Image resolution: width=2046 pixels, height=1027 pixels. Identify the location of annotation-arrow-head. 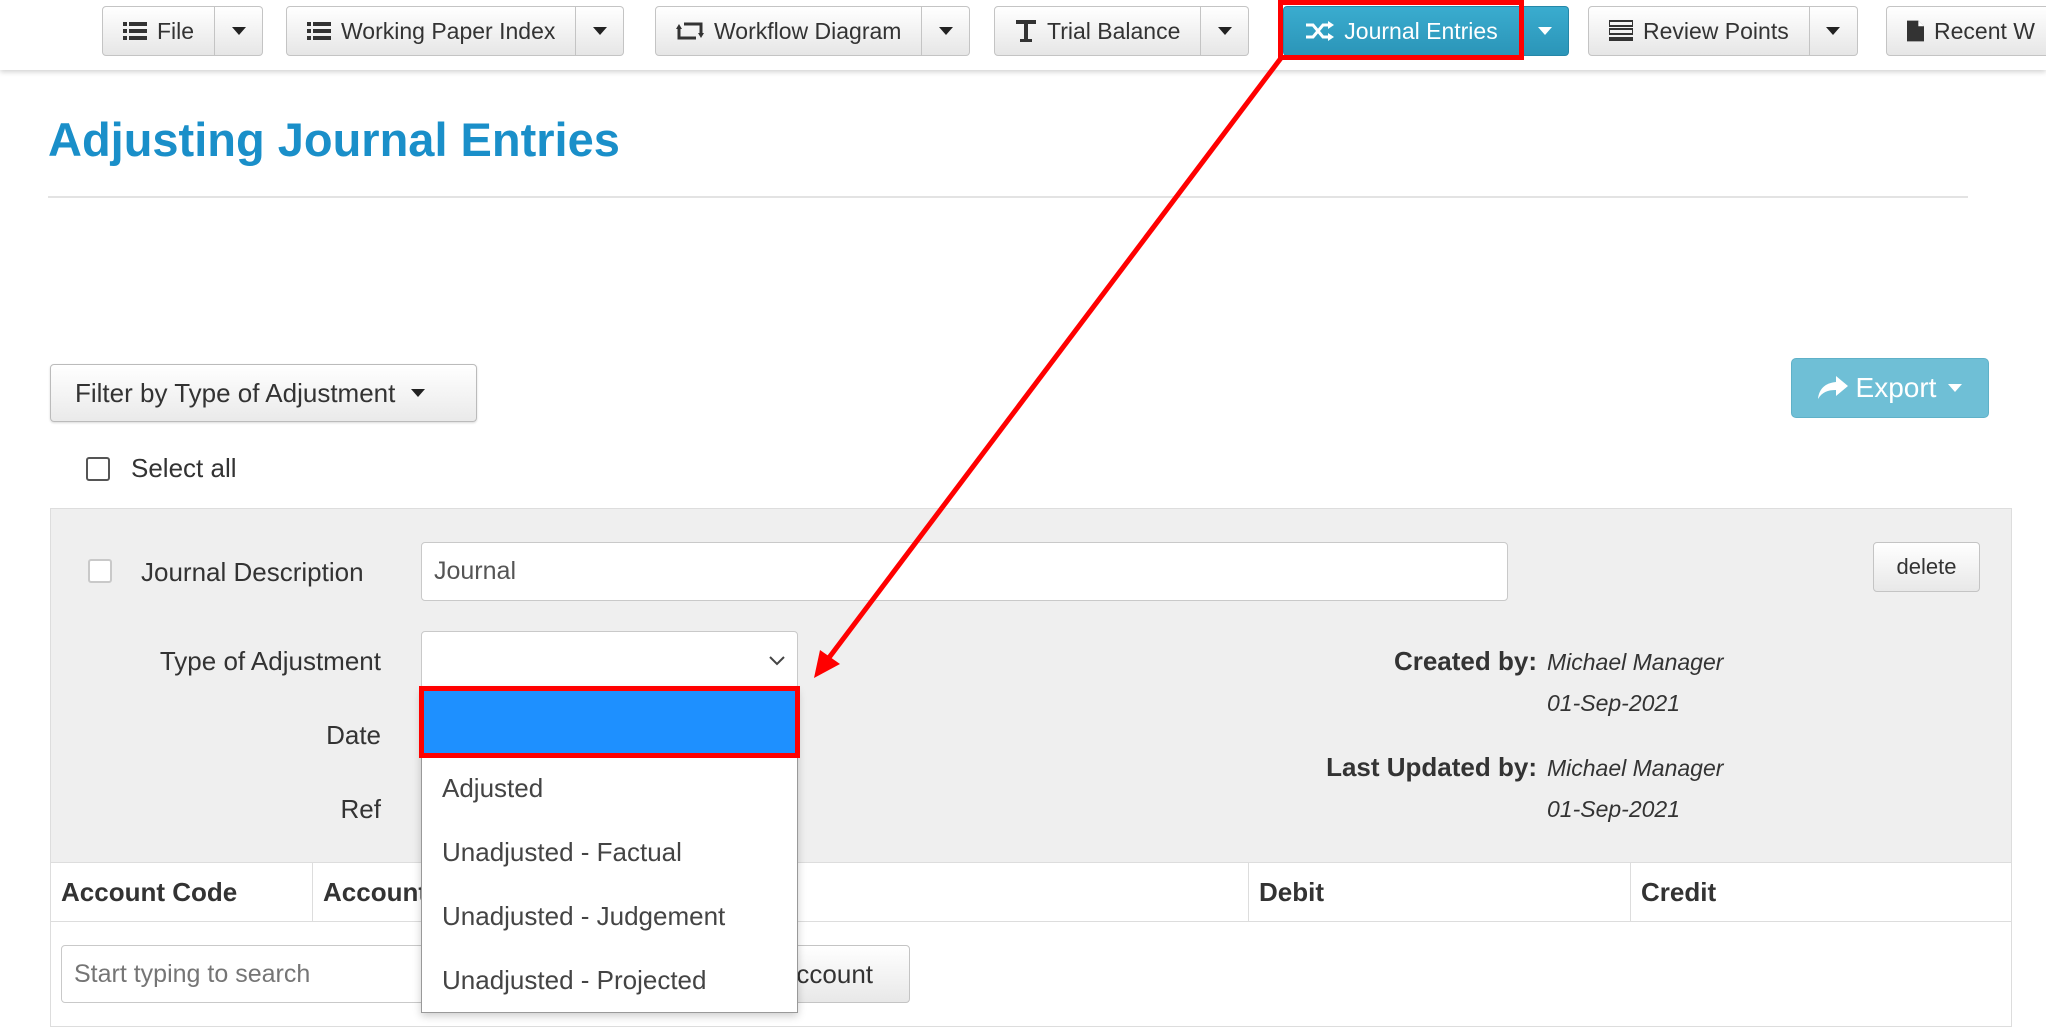
(827, 664).